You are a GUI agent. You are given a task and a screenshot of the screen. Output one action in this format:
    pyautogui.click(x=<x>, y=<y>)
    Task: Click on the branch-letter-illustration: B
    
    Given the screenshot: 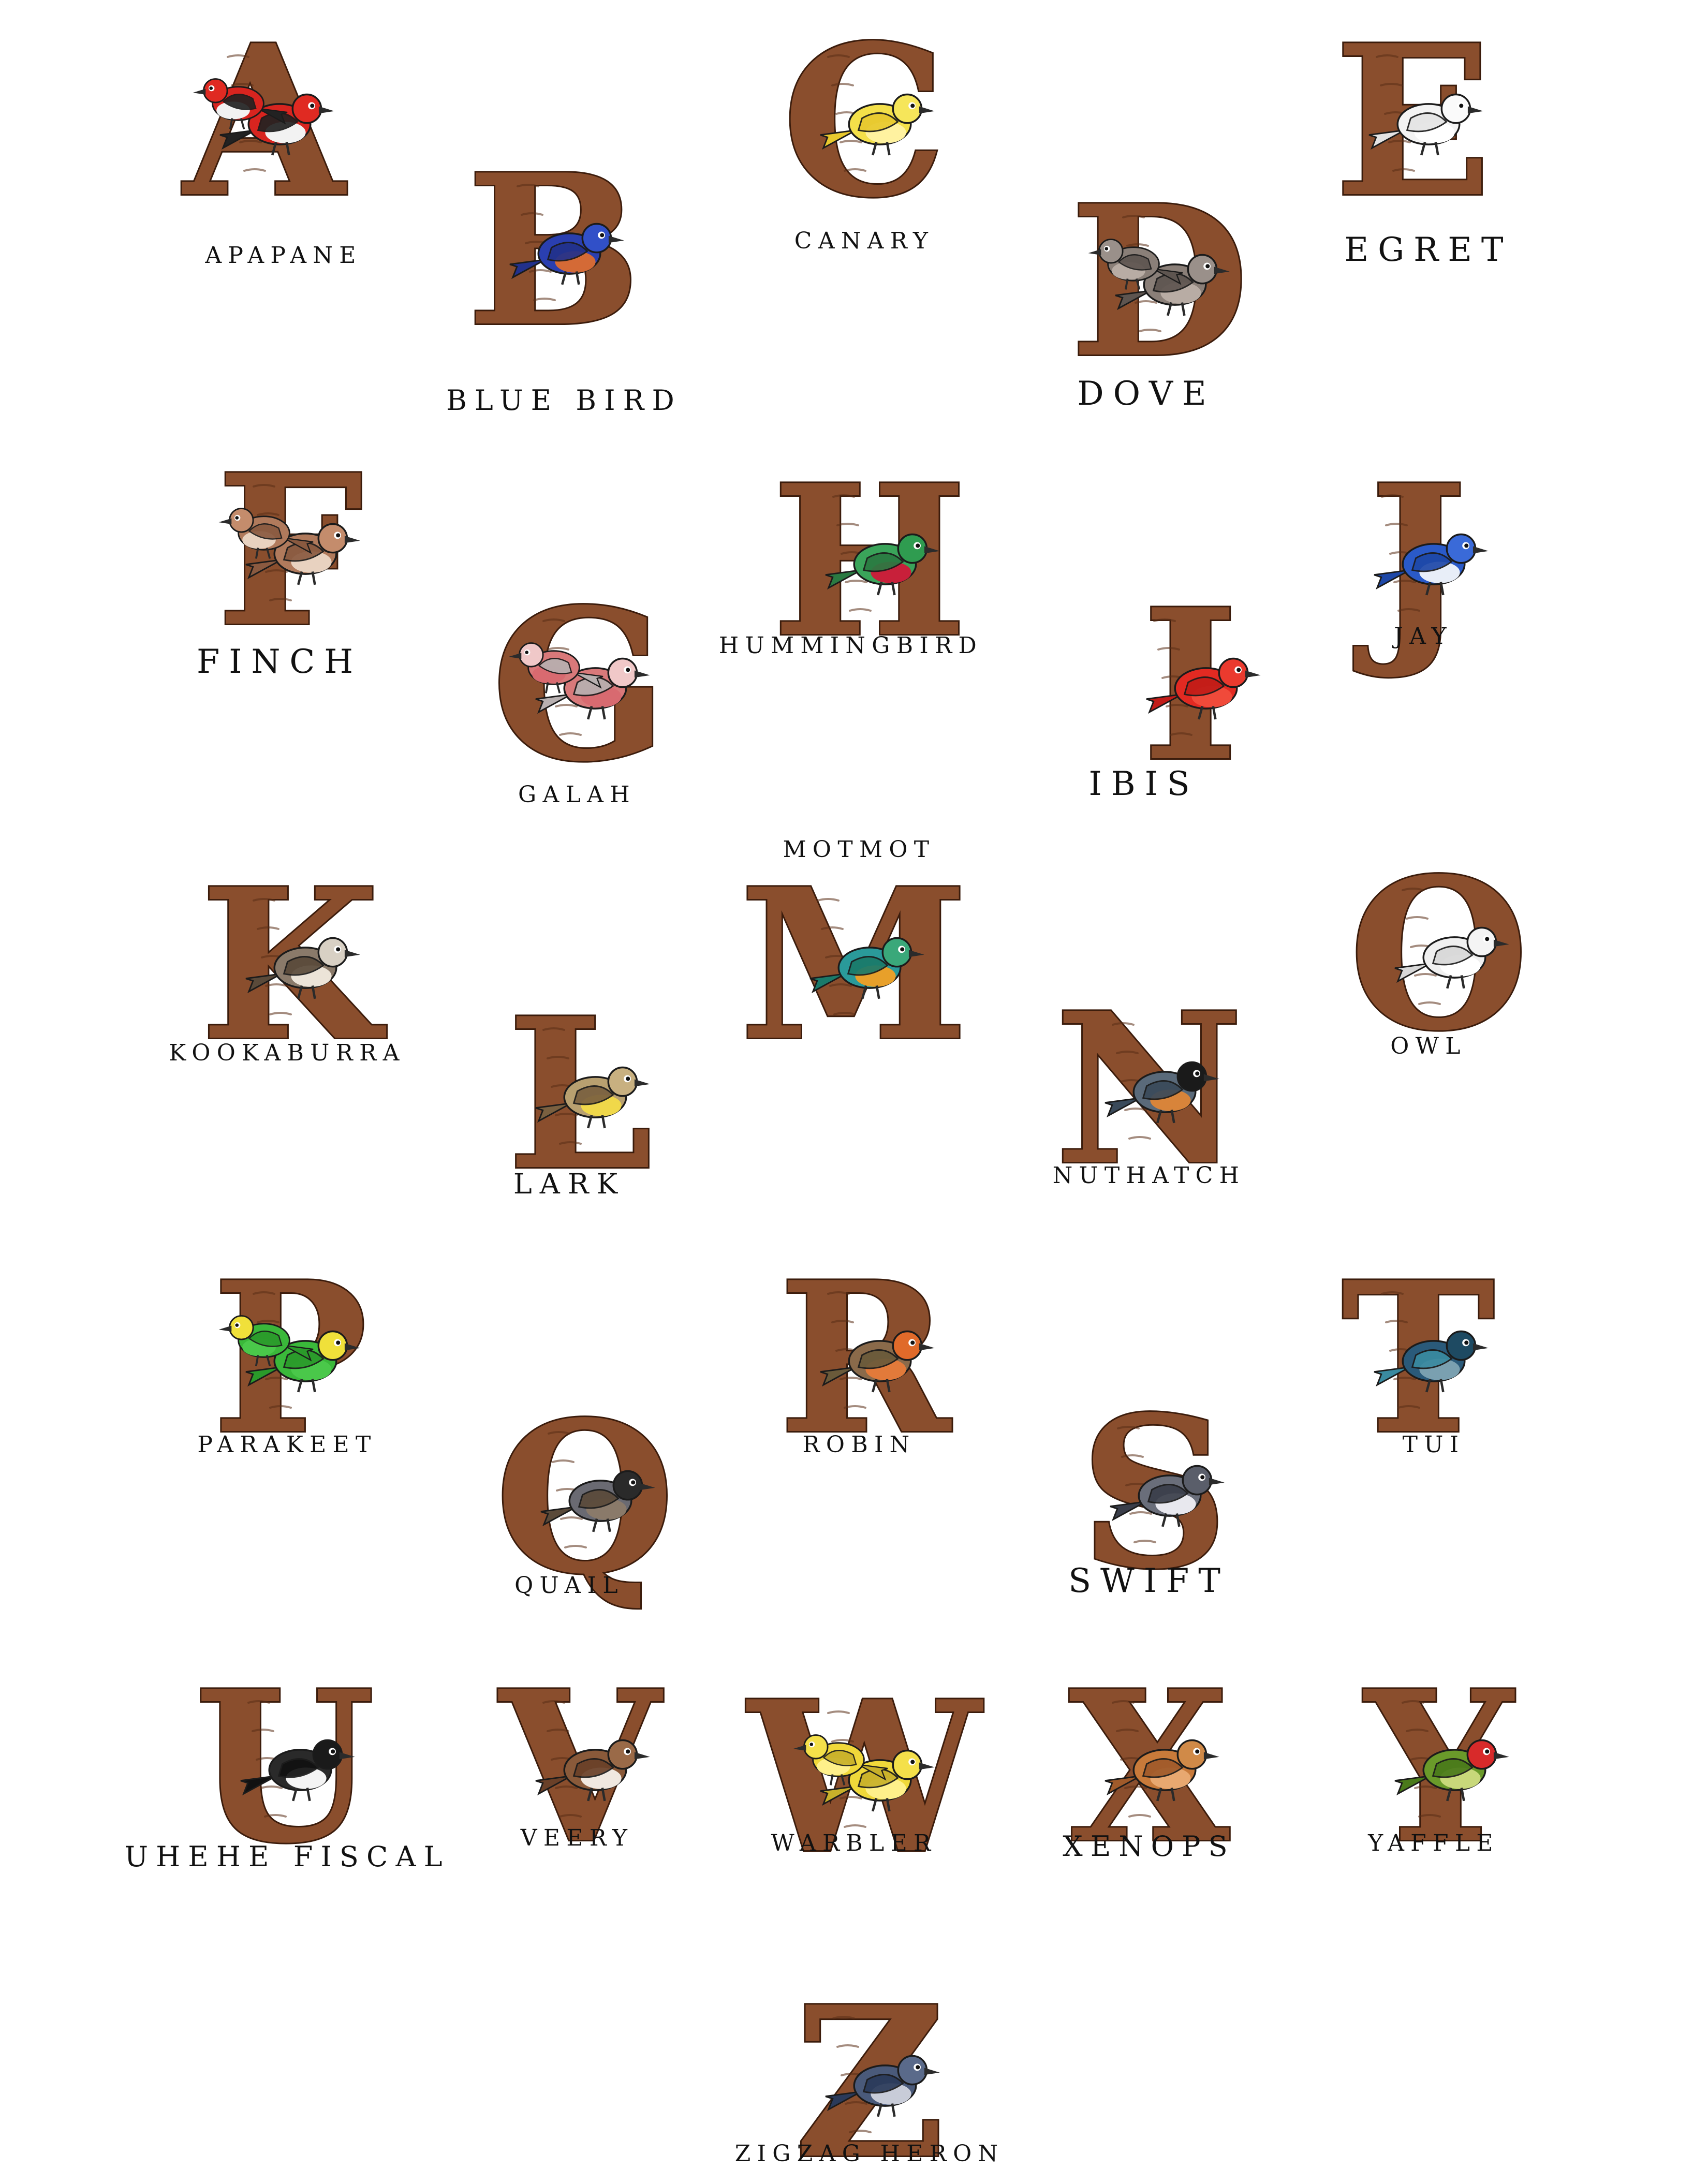 What is the action you would take?
    pyautogui.click(x=554, y=251)
    